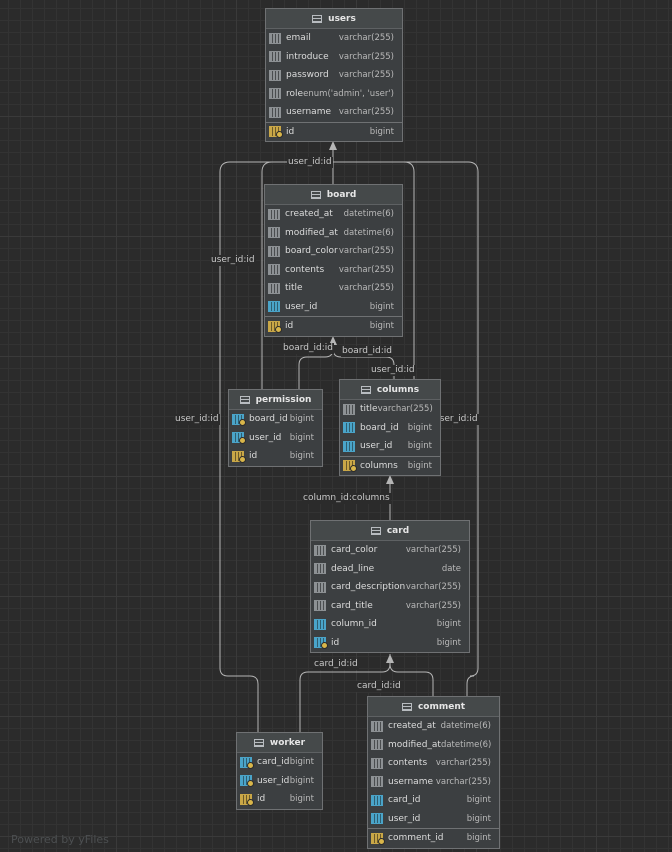 The width and height of the screenshot is (672, 852). What do you see at coordinates (390, 569) in the screenshot?
I see `column-row-dead-line: dead_line date` at bounding box center [390, 569].